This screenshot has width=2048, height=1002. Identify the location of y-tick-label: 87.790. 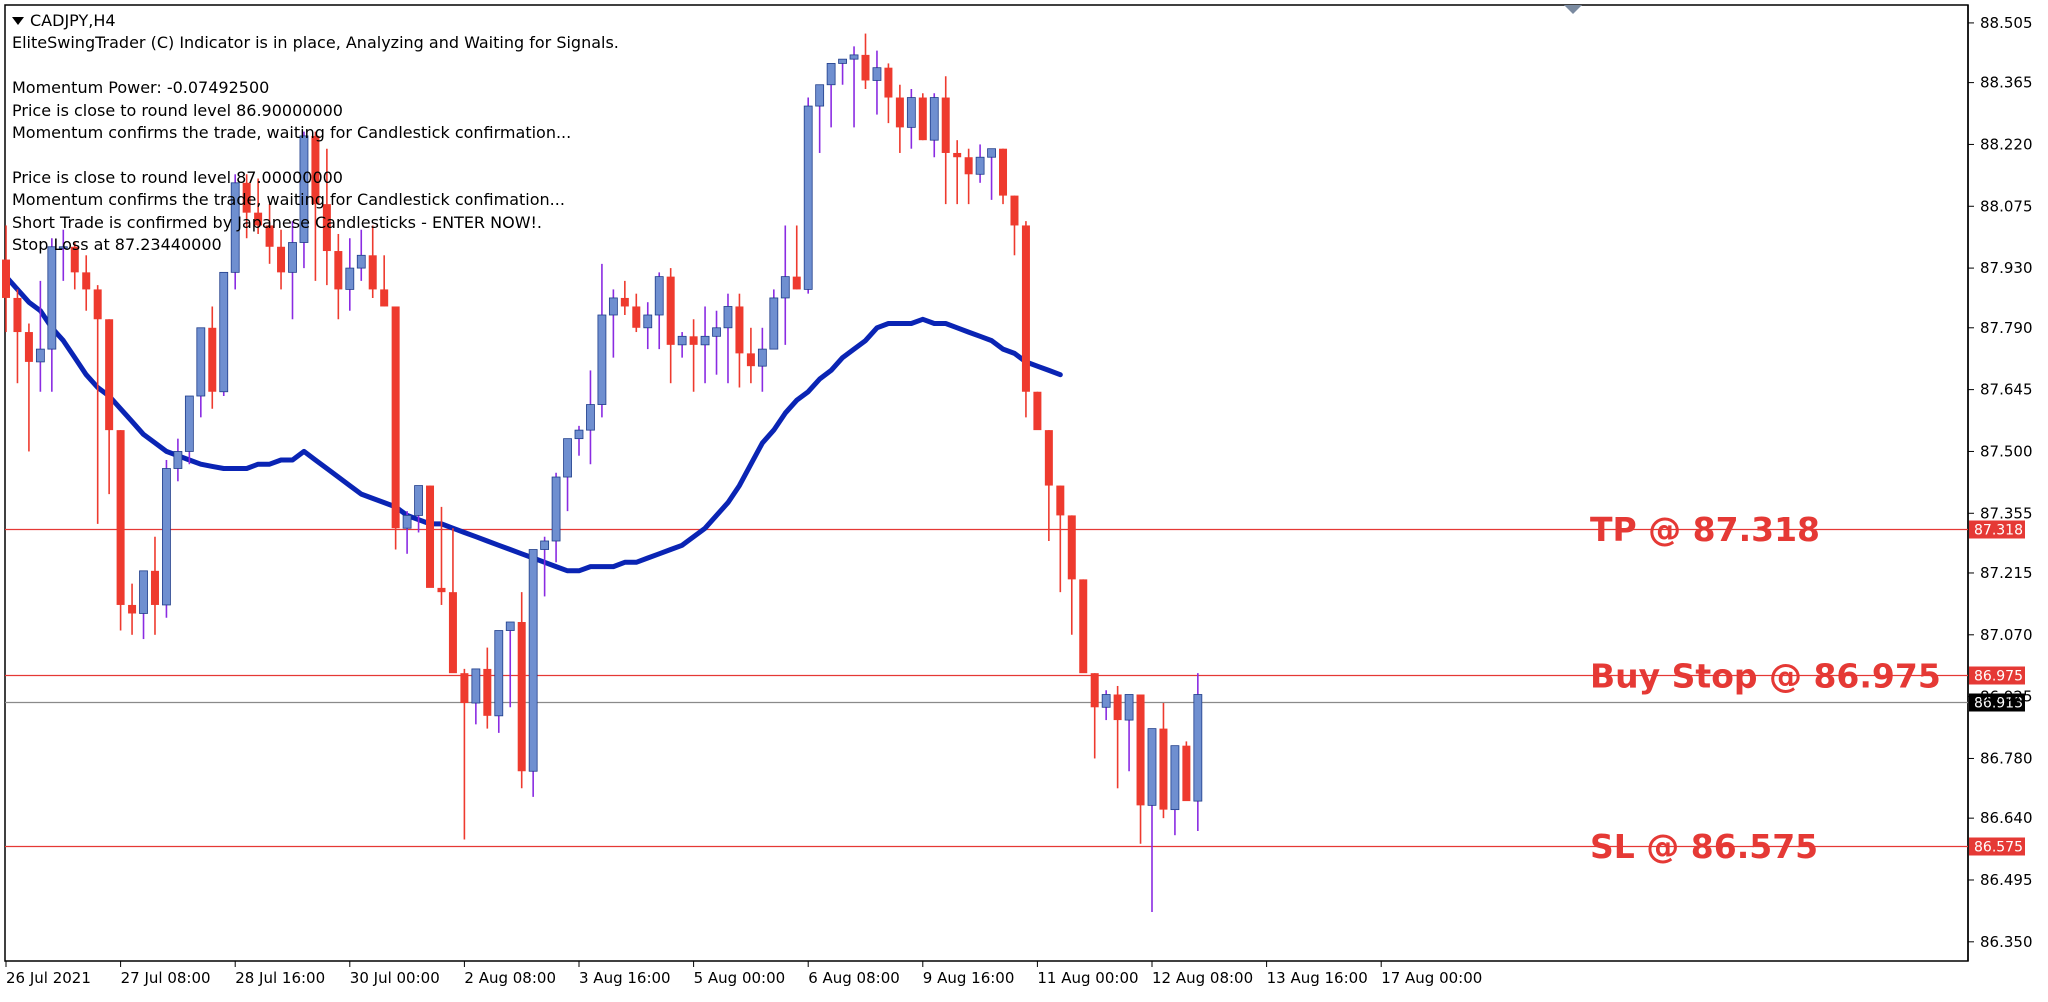
(2006, 328).